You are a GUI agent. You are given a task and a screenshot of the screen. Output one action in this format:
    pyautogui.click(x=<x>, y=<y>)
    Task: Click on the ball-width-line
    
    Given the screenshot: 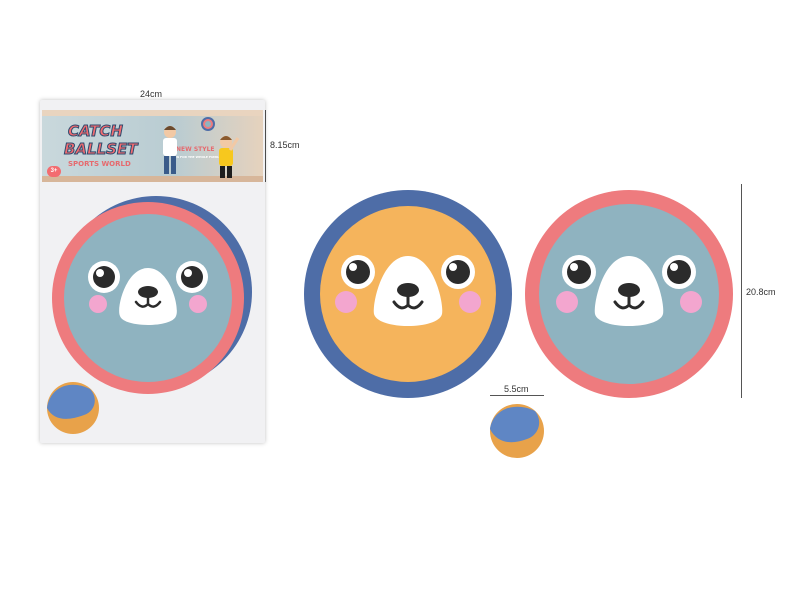 What is the action you would take?
    pyautogui.click(x=517, y=395)
    